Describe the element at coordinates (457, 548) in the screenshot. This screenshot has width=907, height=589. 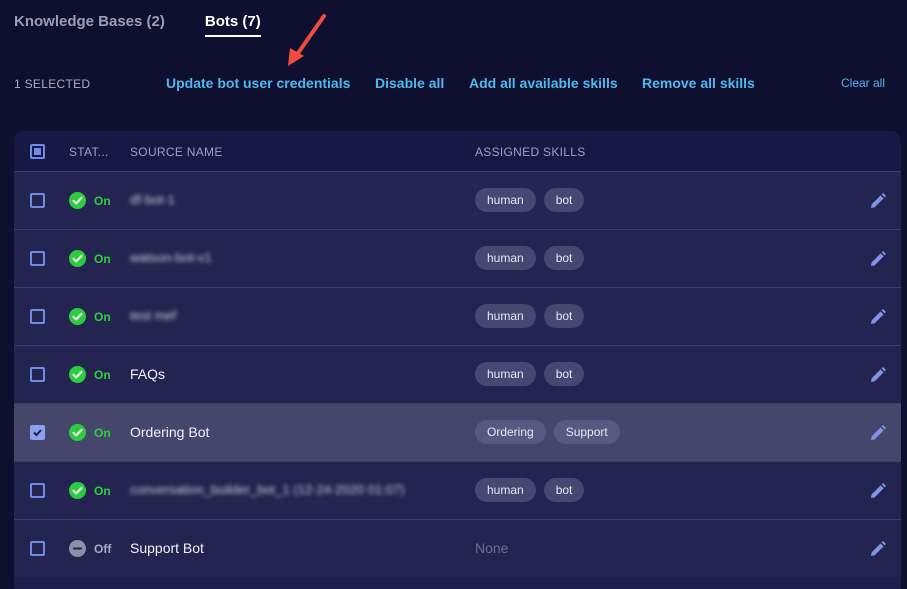
I see `table-row: Off Support Bot None` at that location.